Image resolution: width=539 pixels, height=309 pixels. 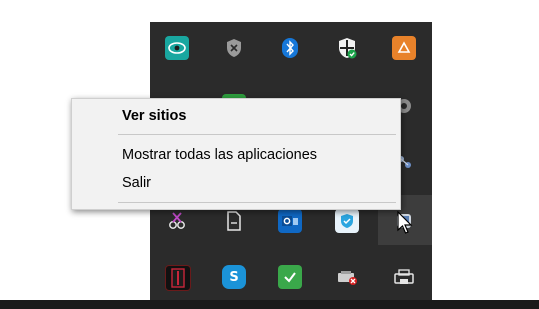 What do you see at coordinates (236, 116) in the screenshot?
I see `menu-item-ver-sitios: Ver sitios` at bounding box center [236, 116].